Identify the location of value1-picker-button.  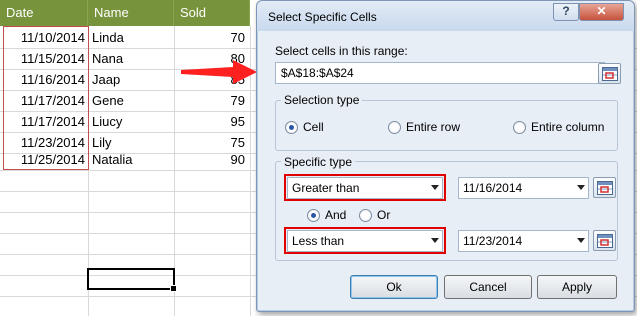
(604, 187).